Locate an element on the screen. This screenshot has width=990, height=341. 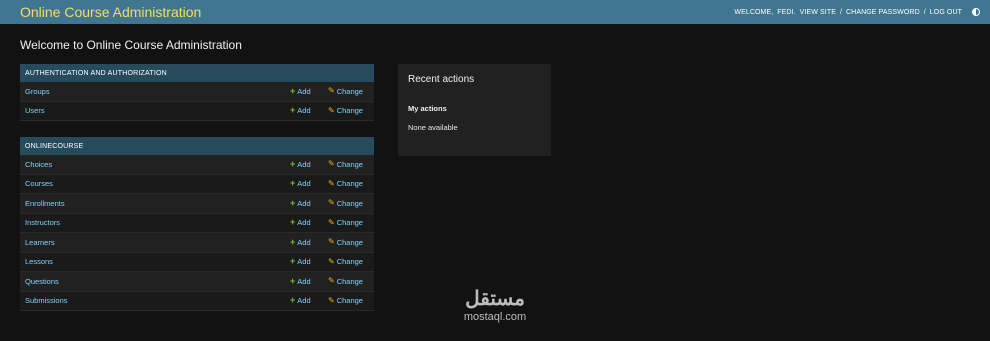
change-password-link: CHANGE PASSWORD is located at coordinates (883, 12).